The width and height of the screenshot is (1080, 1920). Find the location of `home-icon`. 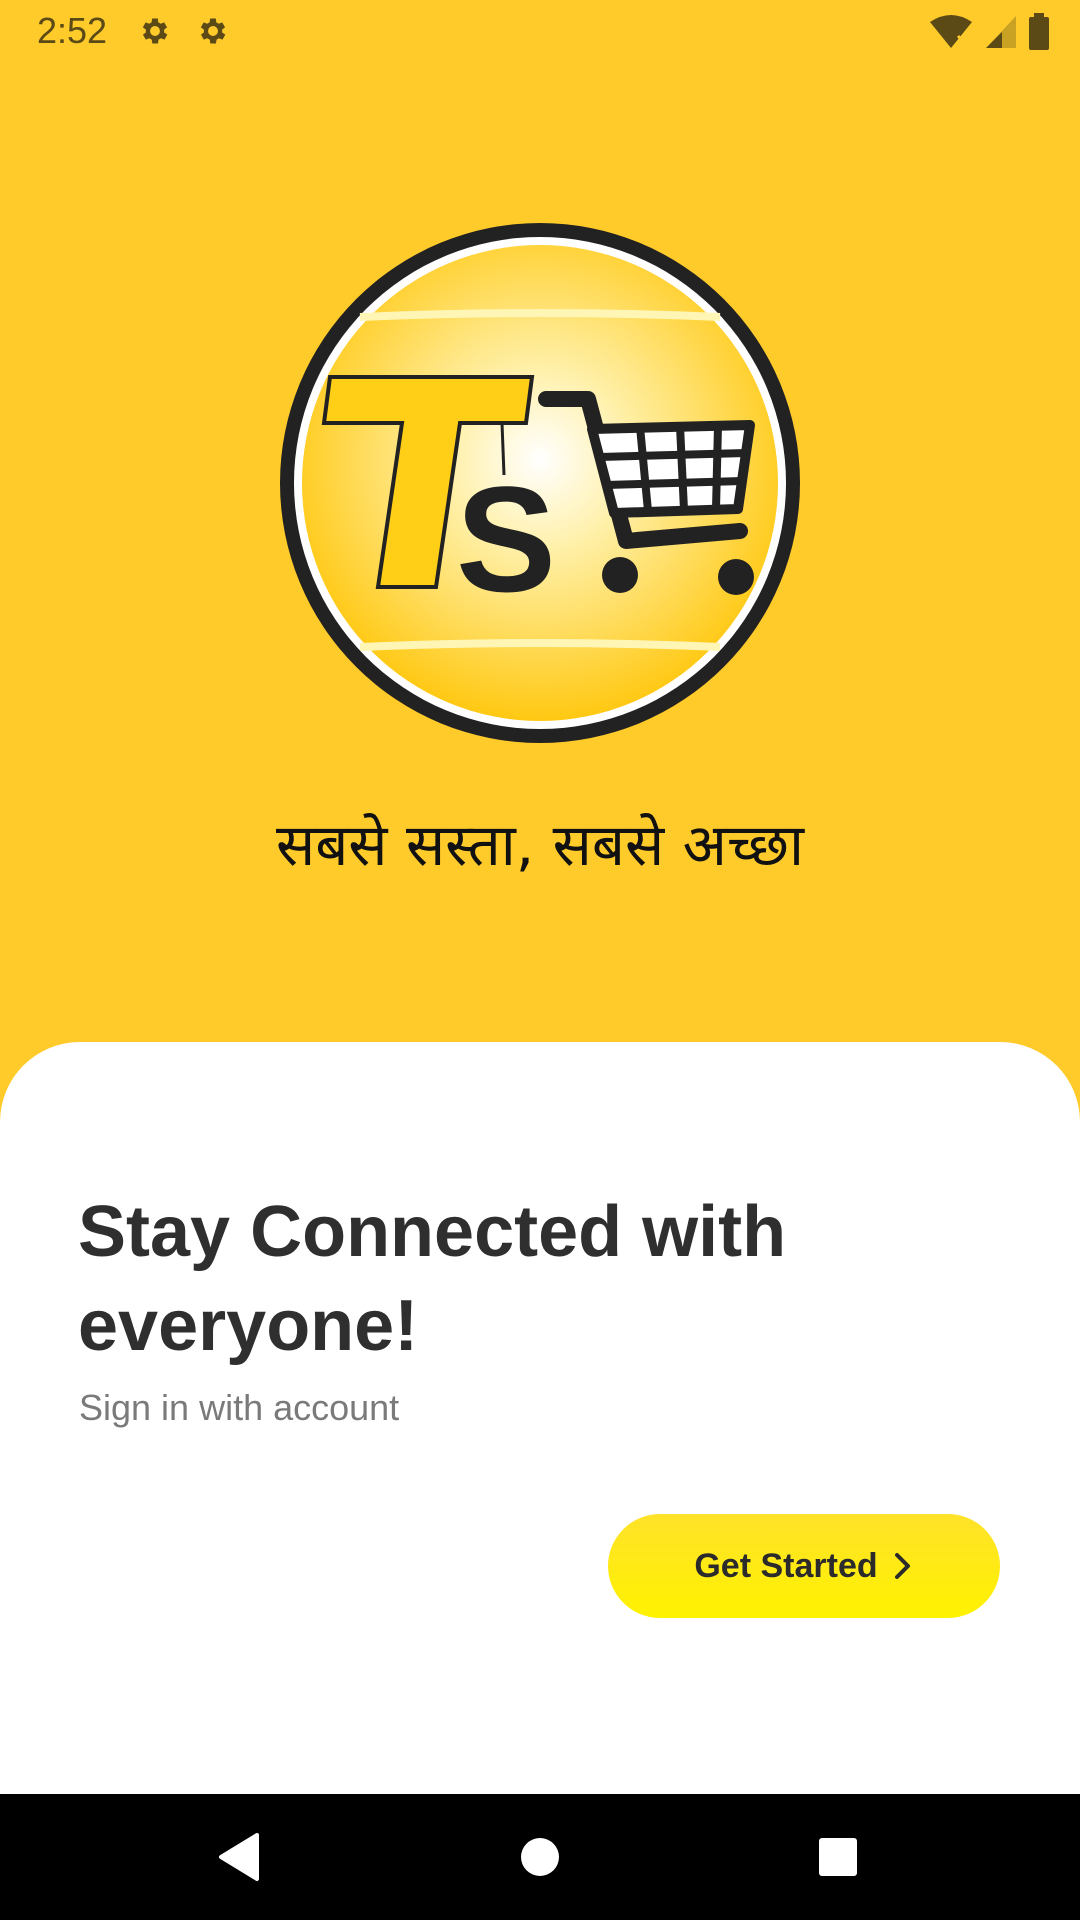

home-icon is located at coordinates (540, 1857).